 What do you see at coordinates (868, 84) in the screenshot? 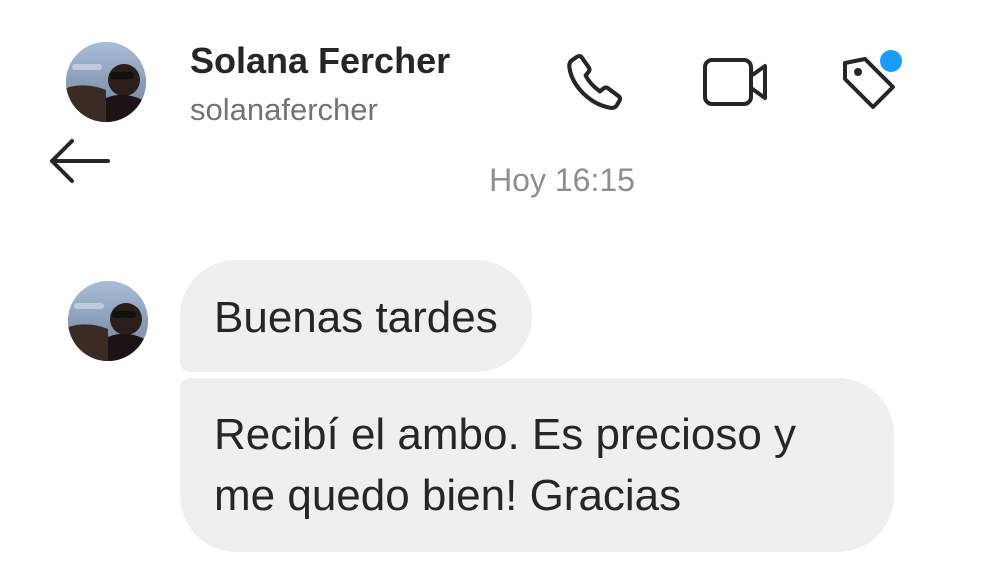
I see `tag-button` at bounding box center [868, 84].